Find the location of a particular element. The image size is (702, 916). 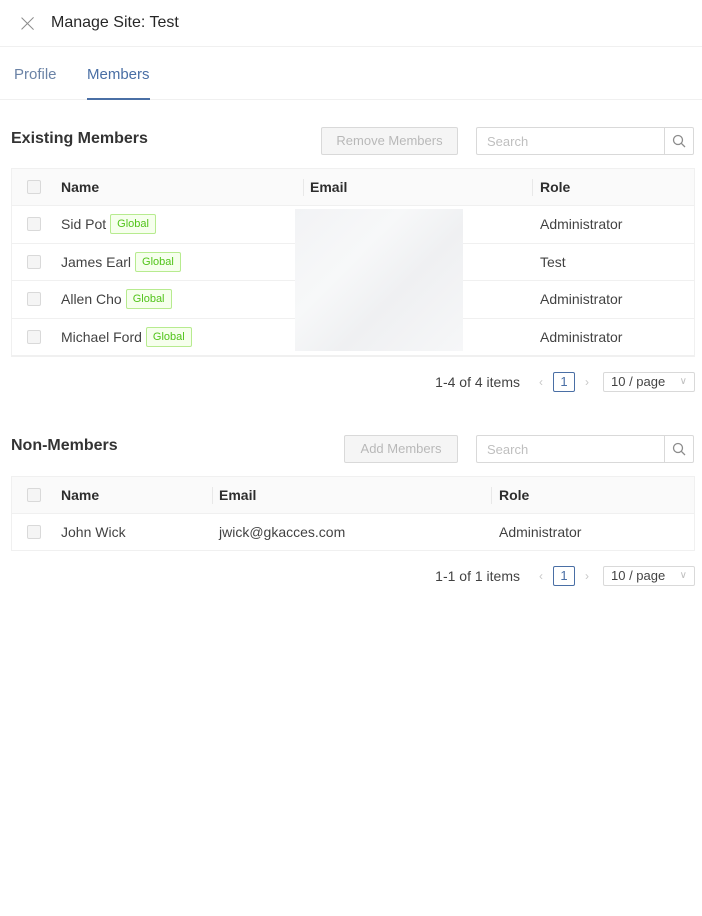

tab-members: Members is located at coordinates (118, 73).